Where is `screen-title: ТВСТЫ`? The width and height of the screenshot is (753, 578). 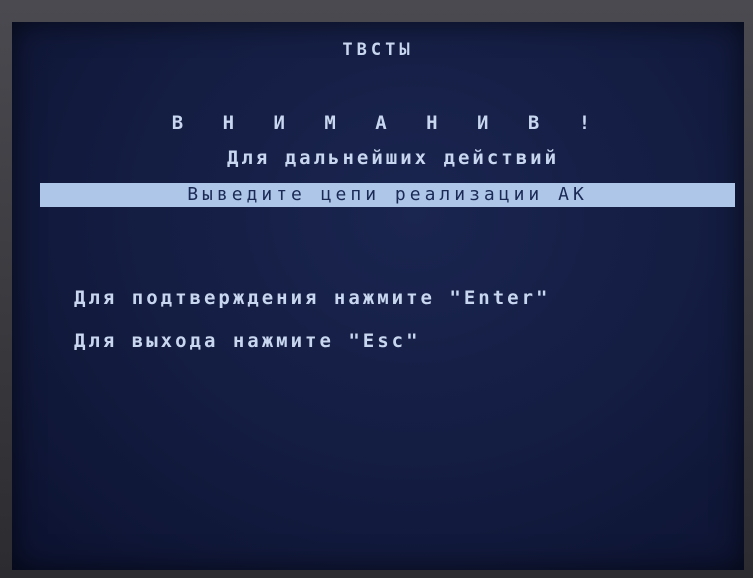 screen-title: ТВСТЫ is located at coordinates (378, 50).